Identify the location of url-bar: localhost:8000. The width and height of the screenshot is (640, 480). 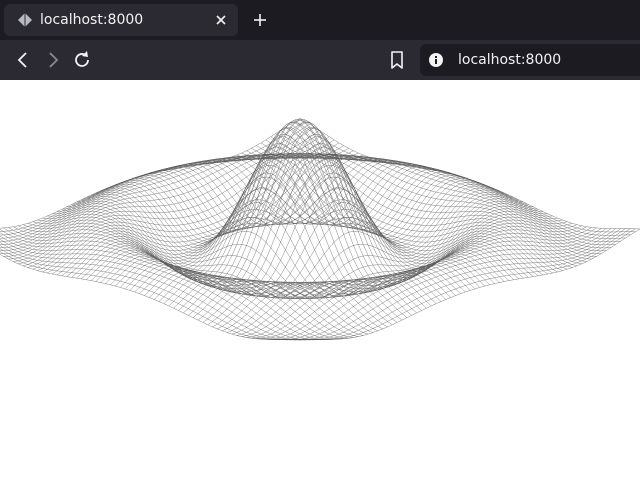
(530, 60).